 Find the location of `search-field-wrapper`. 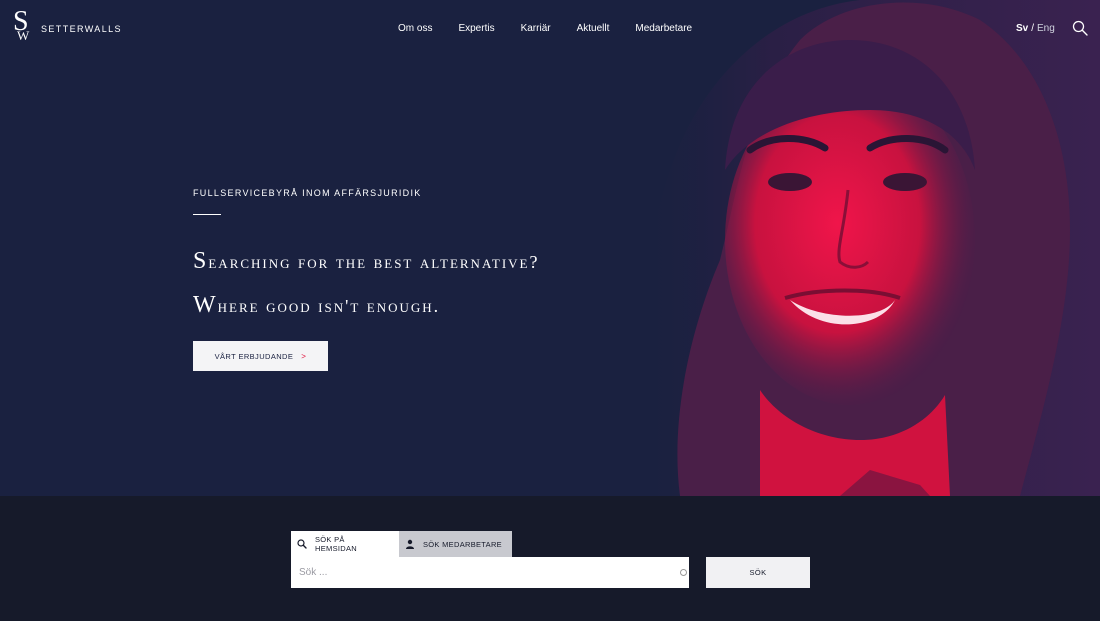

search-field-wrapper is located at coordinates (490, 572).